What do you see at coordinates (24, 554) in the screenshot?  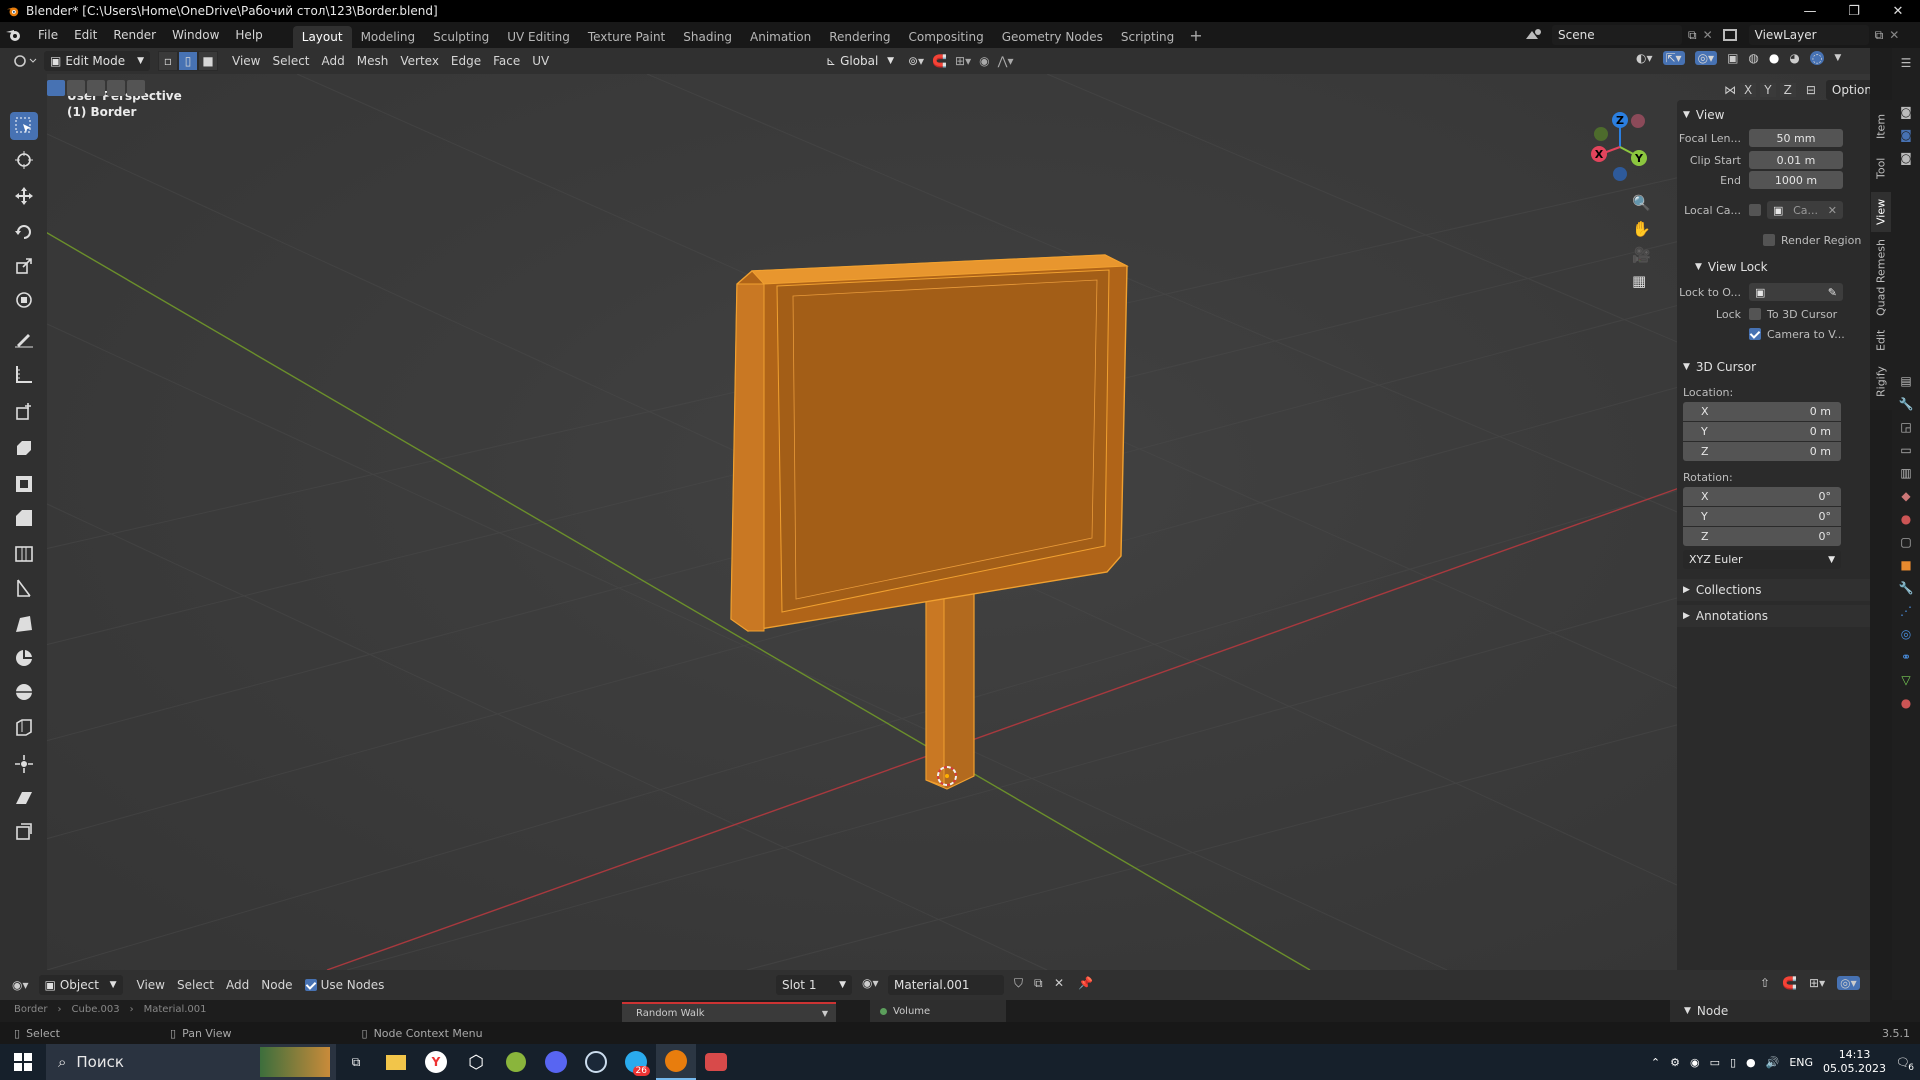 I see `loop-cut-tool` at bounding box center [24, 554].